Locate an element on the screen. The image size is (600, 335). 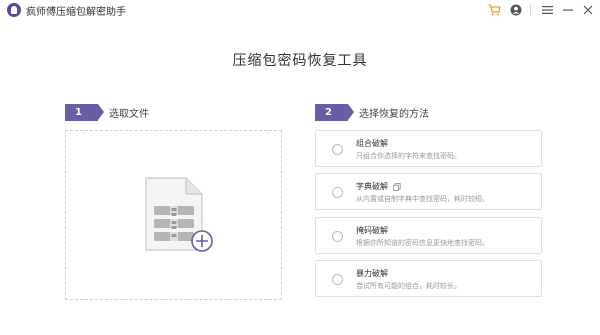
step-1-badge: 1 is located at coordinates (84, 112).